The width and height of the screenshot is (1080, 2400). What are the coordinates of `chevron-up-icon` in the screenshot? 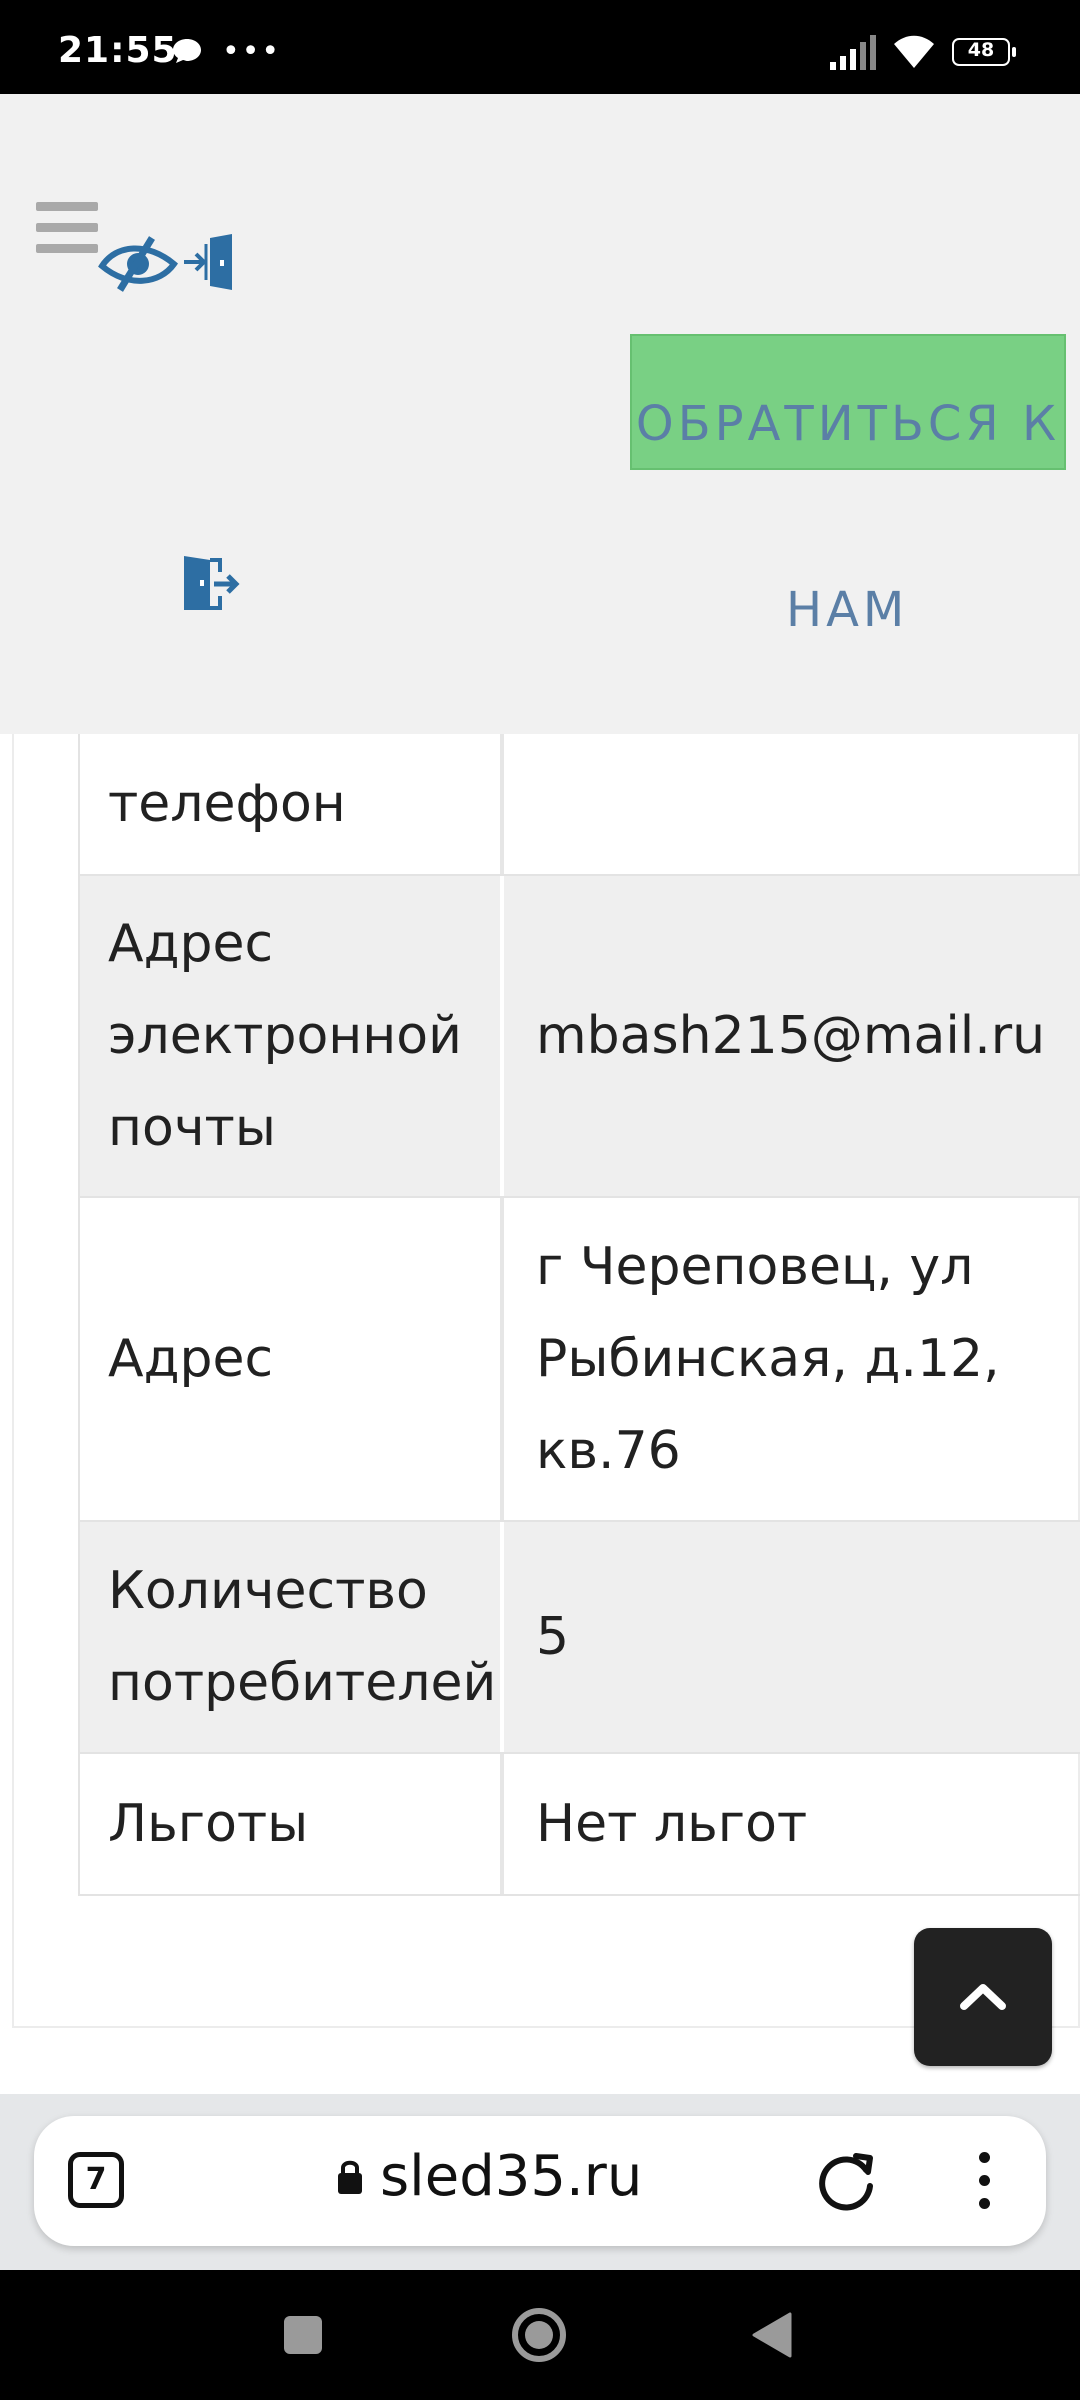 It's located at (983, 1997).